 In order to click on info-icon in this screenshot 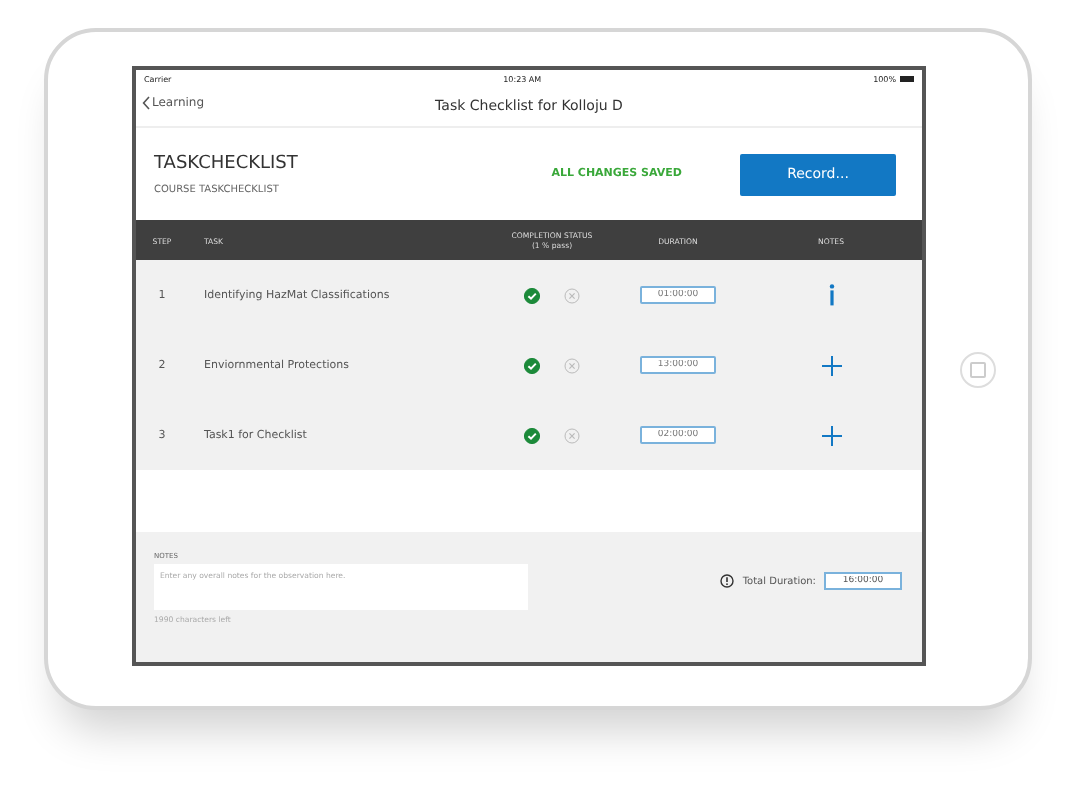, I will do `click(831, 295)`.